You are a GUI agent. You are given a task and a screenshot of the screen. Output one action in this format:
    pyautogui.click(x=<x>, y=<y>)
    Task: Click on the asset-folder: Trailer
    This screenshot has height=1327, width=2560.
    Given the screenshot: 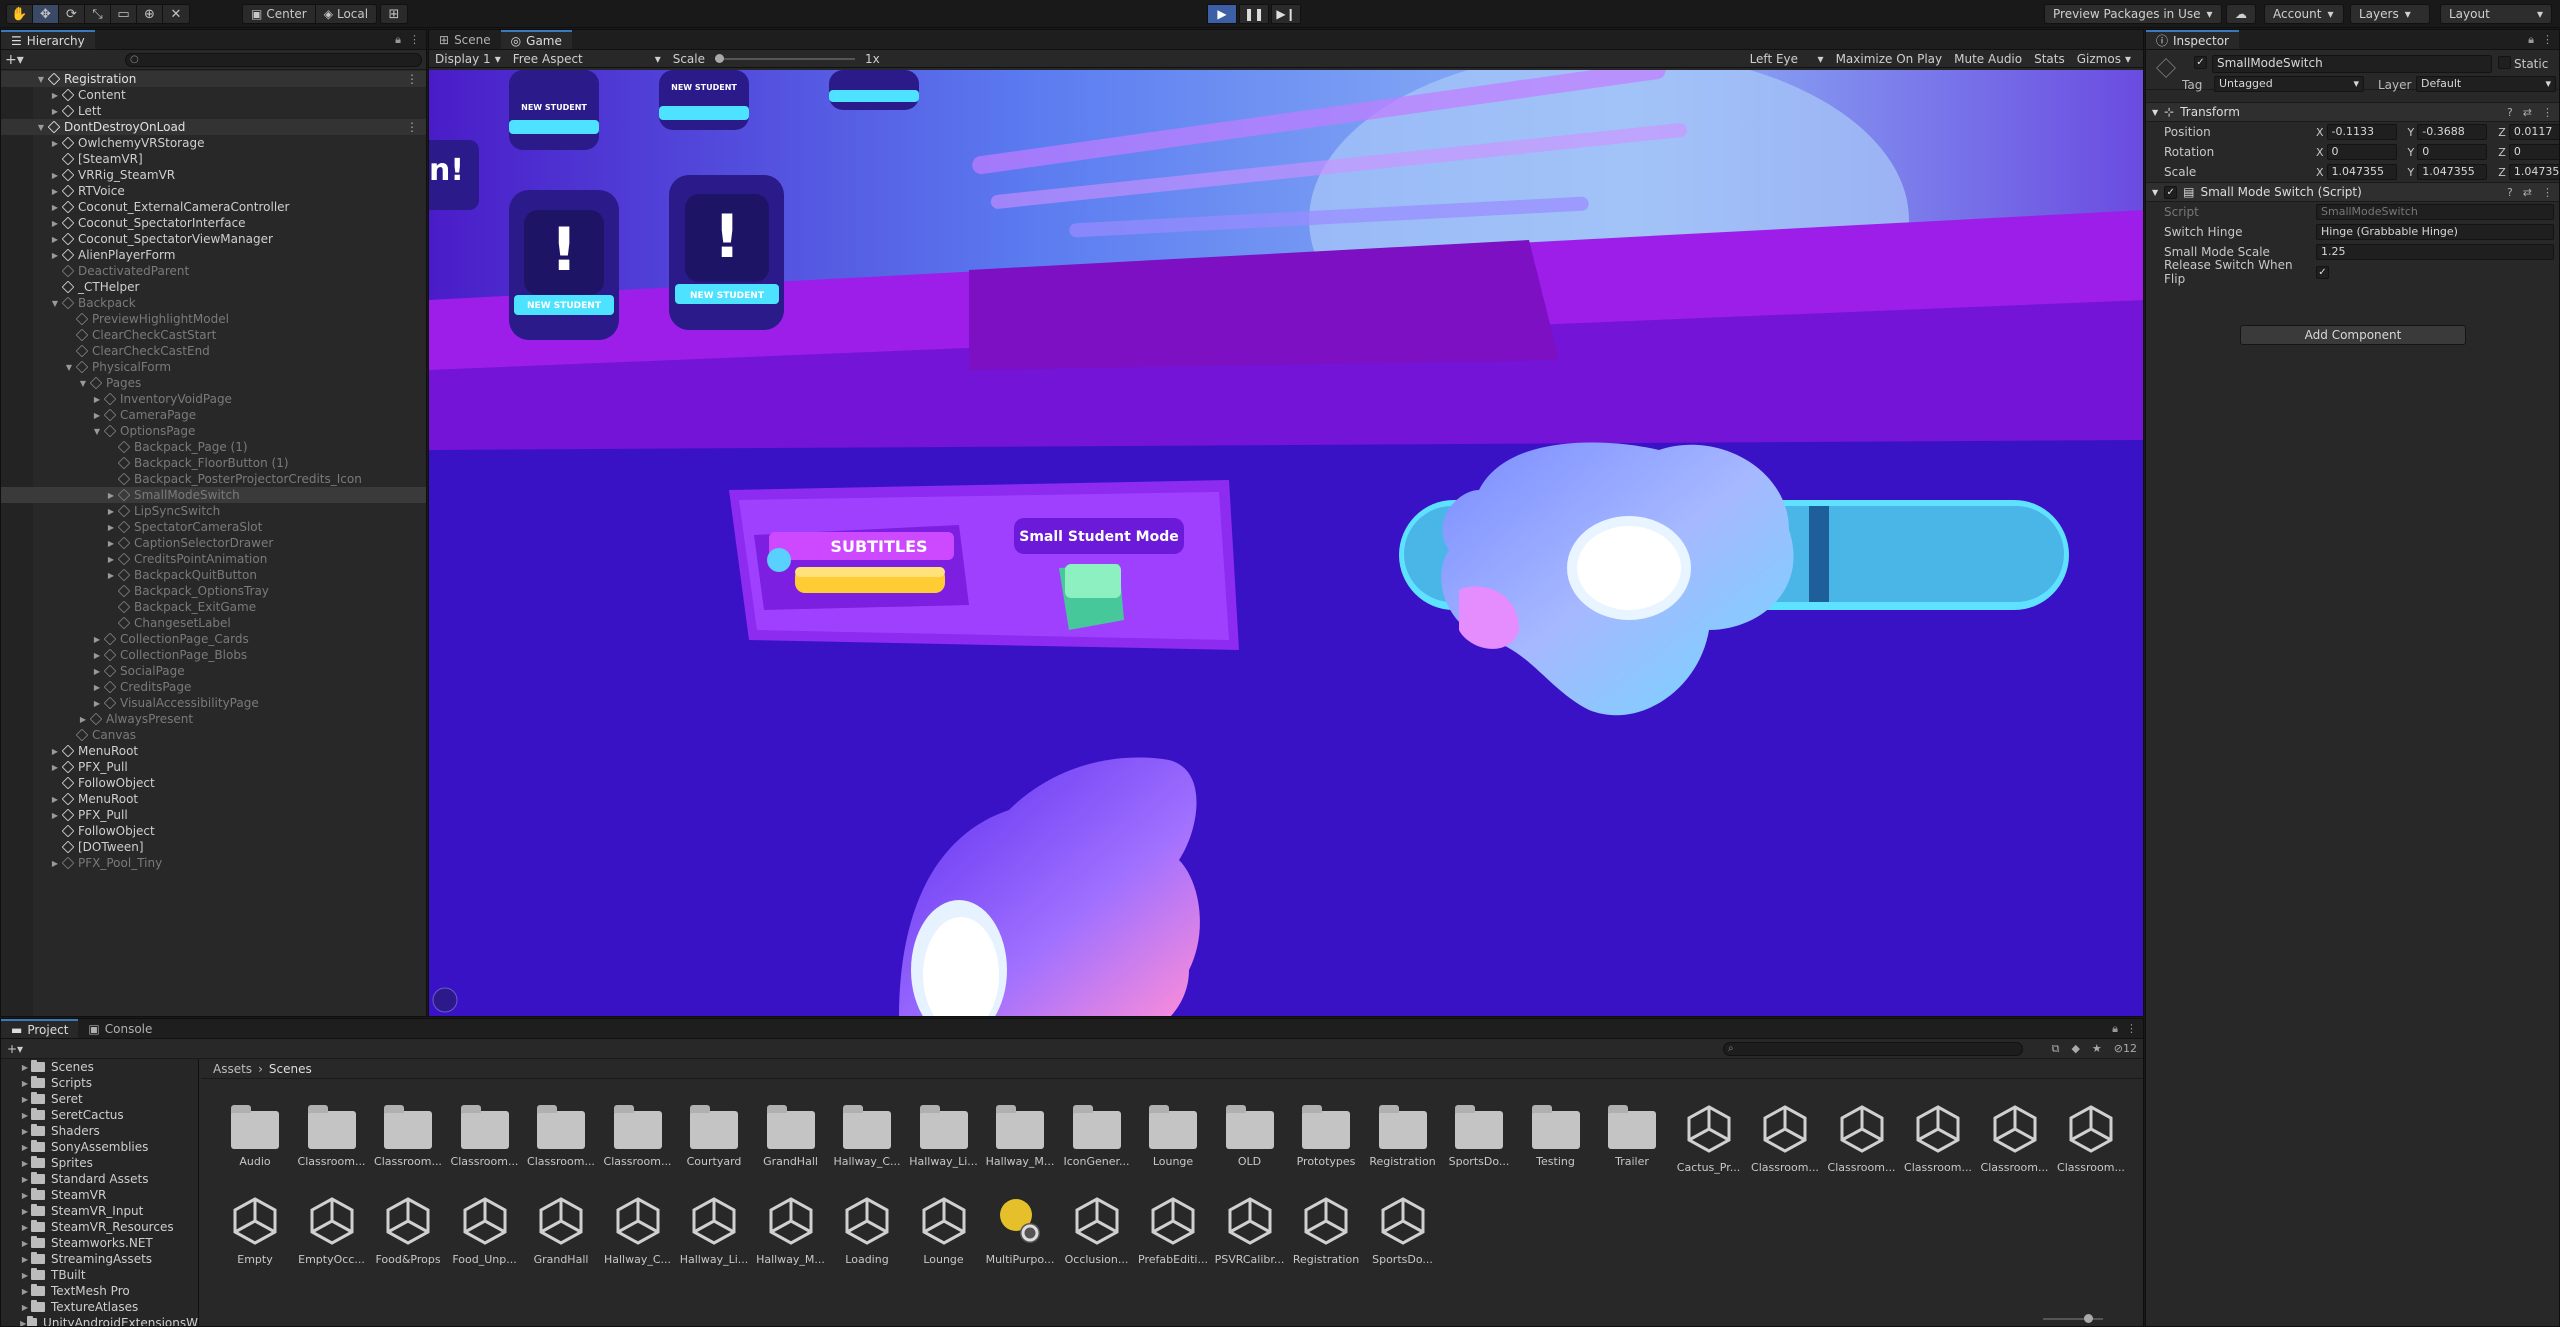 What is the action you would take?
    pyautogui.click(x=1632, y=1144)
    